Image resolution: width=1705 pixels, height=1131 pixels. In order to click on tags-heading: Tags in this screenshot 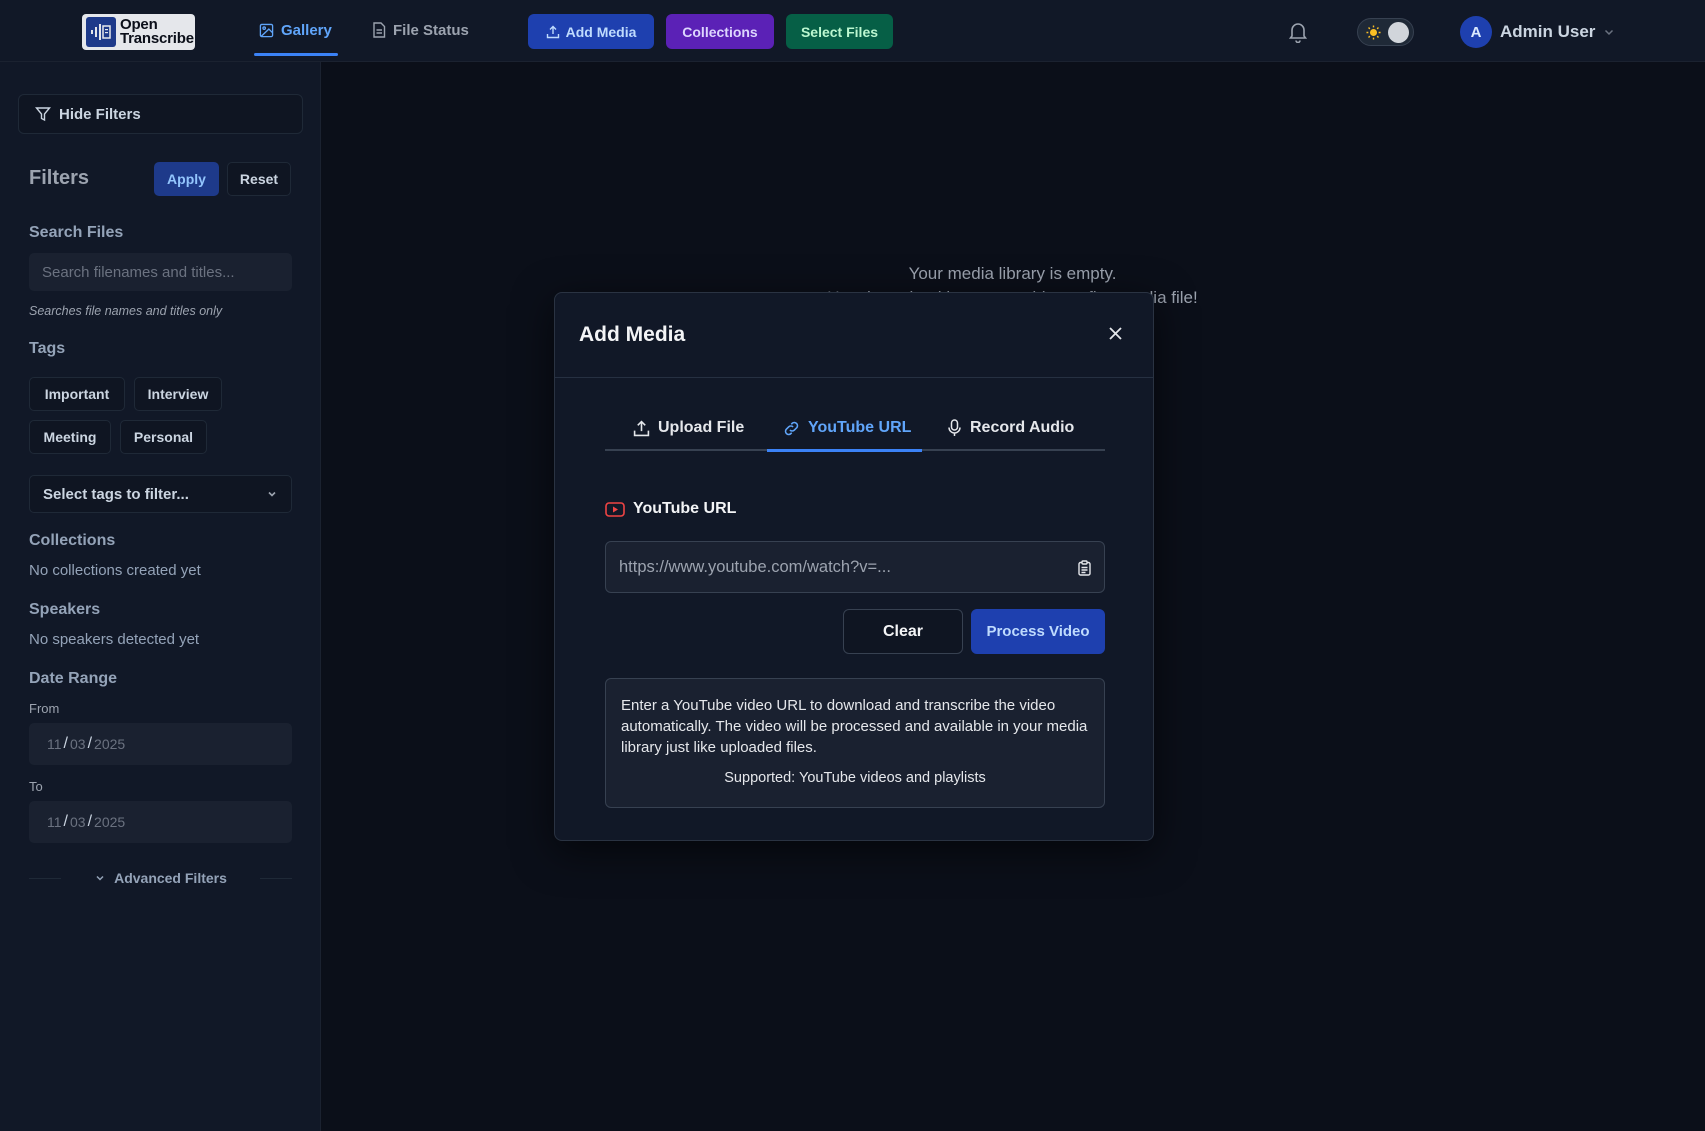, I will do `click(47, 348)`.